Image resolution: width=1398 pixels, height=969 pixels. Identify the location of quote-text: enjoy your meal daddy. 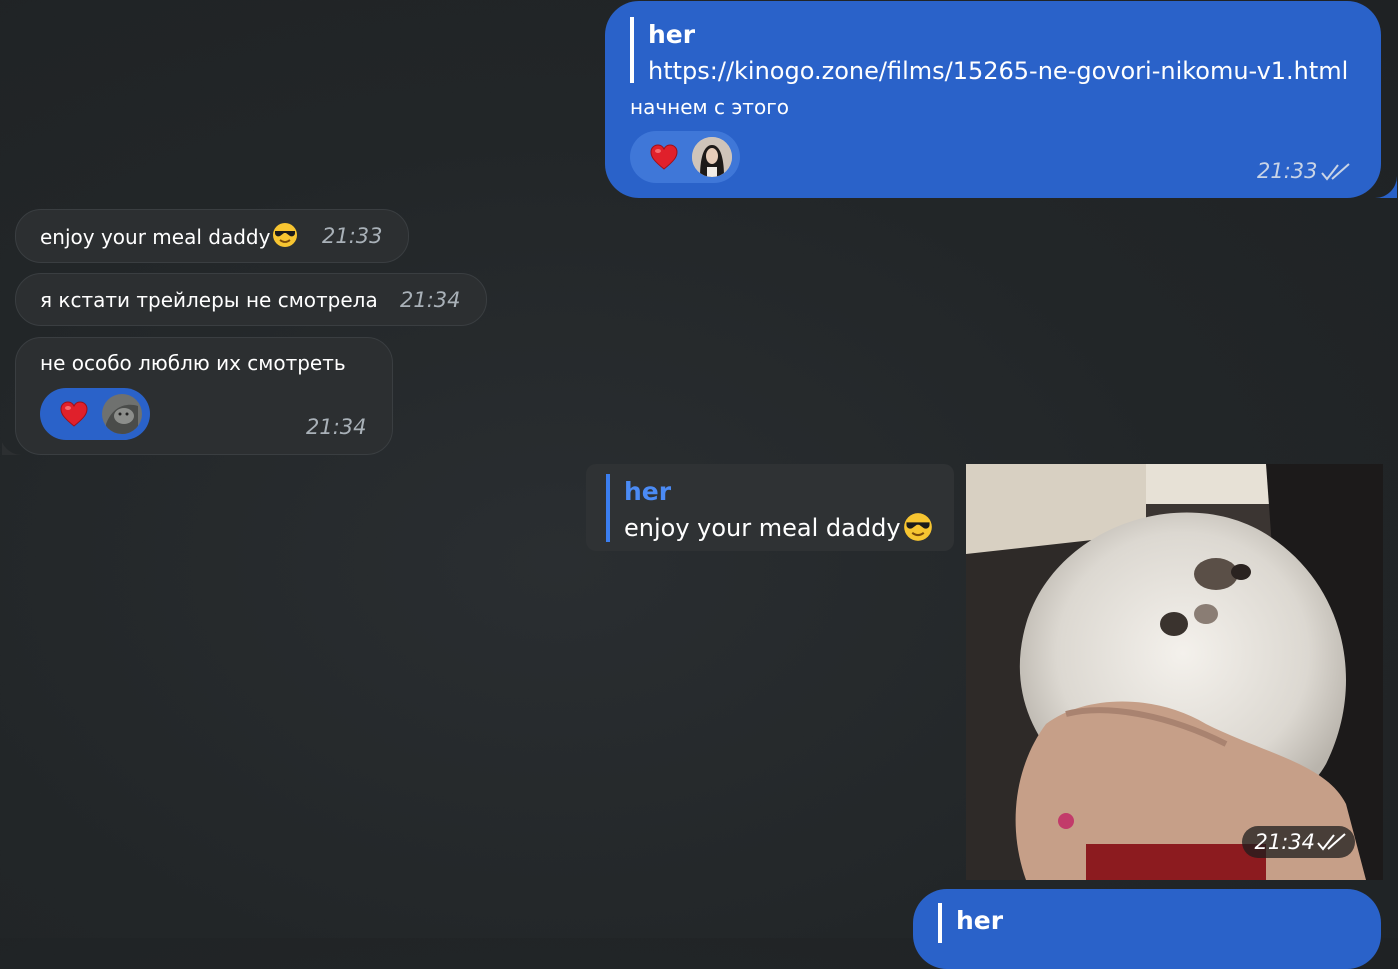
(778, 528).